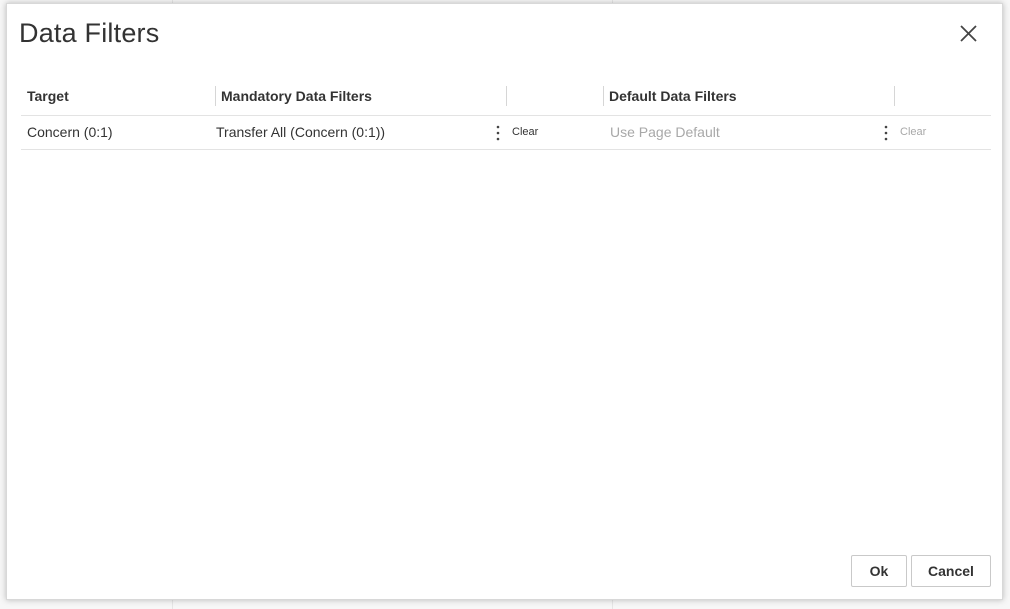 This screenshot has height=609, width=1010. I want to click on close-icon, so click(968, 33).